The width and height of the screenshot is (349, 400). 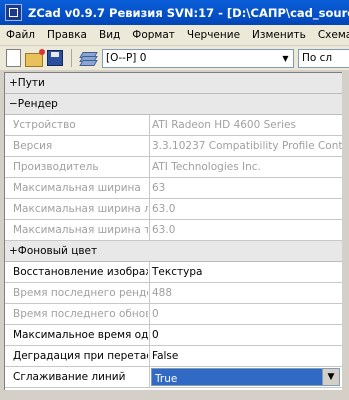 I want to click on save-icon, so click(x=55, y=58).